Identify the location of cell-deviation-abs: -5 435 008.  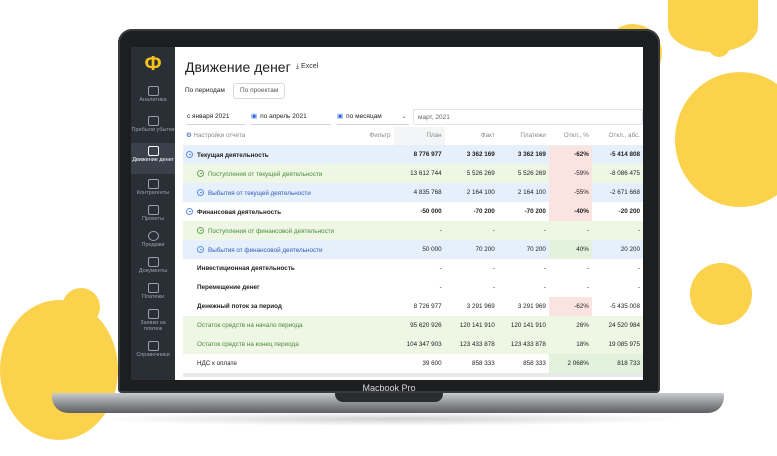
(617, 306).